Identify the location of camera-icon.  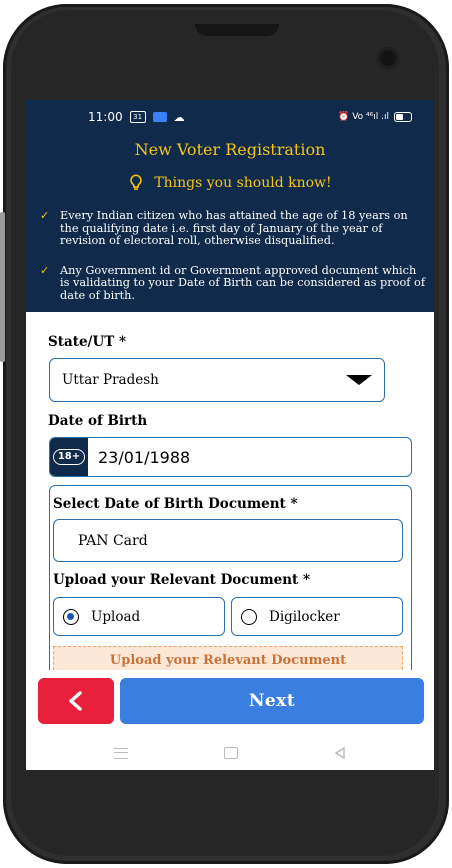
(388, 58).